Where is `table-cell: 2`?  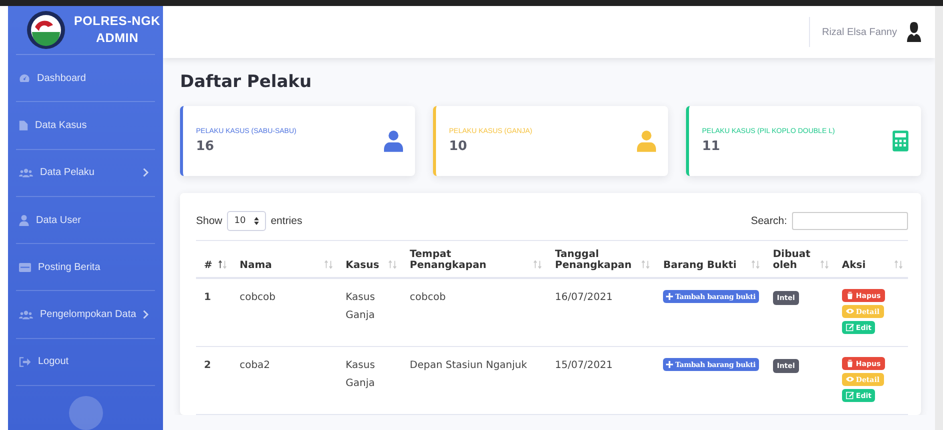
table-cell: 2 is located at coordinates (214, 380).